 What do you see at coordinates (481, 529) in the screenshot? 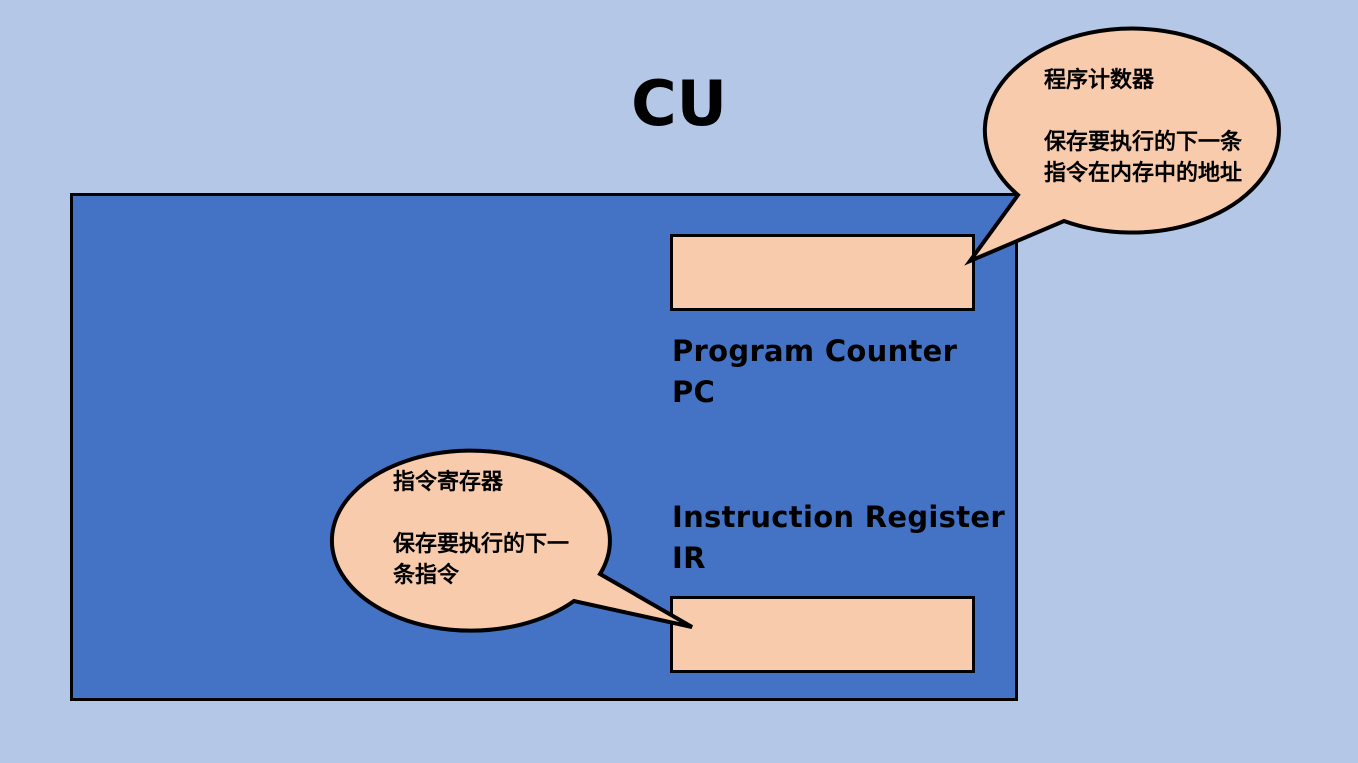
I see `ir-callout-text: 指令寄存器 保存要执行的下一 条指令` at bounding box center [481, 529].